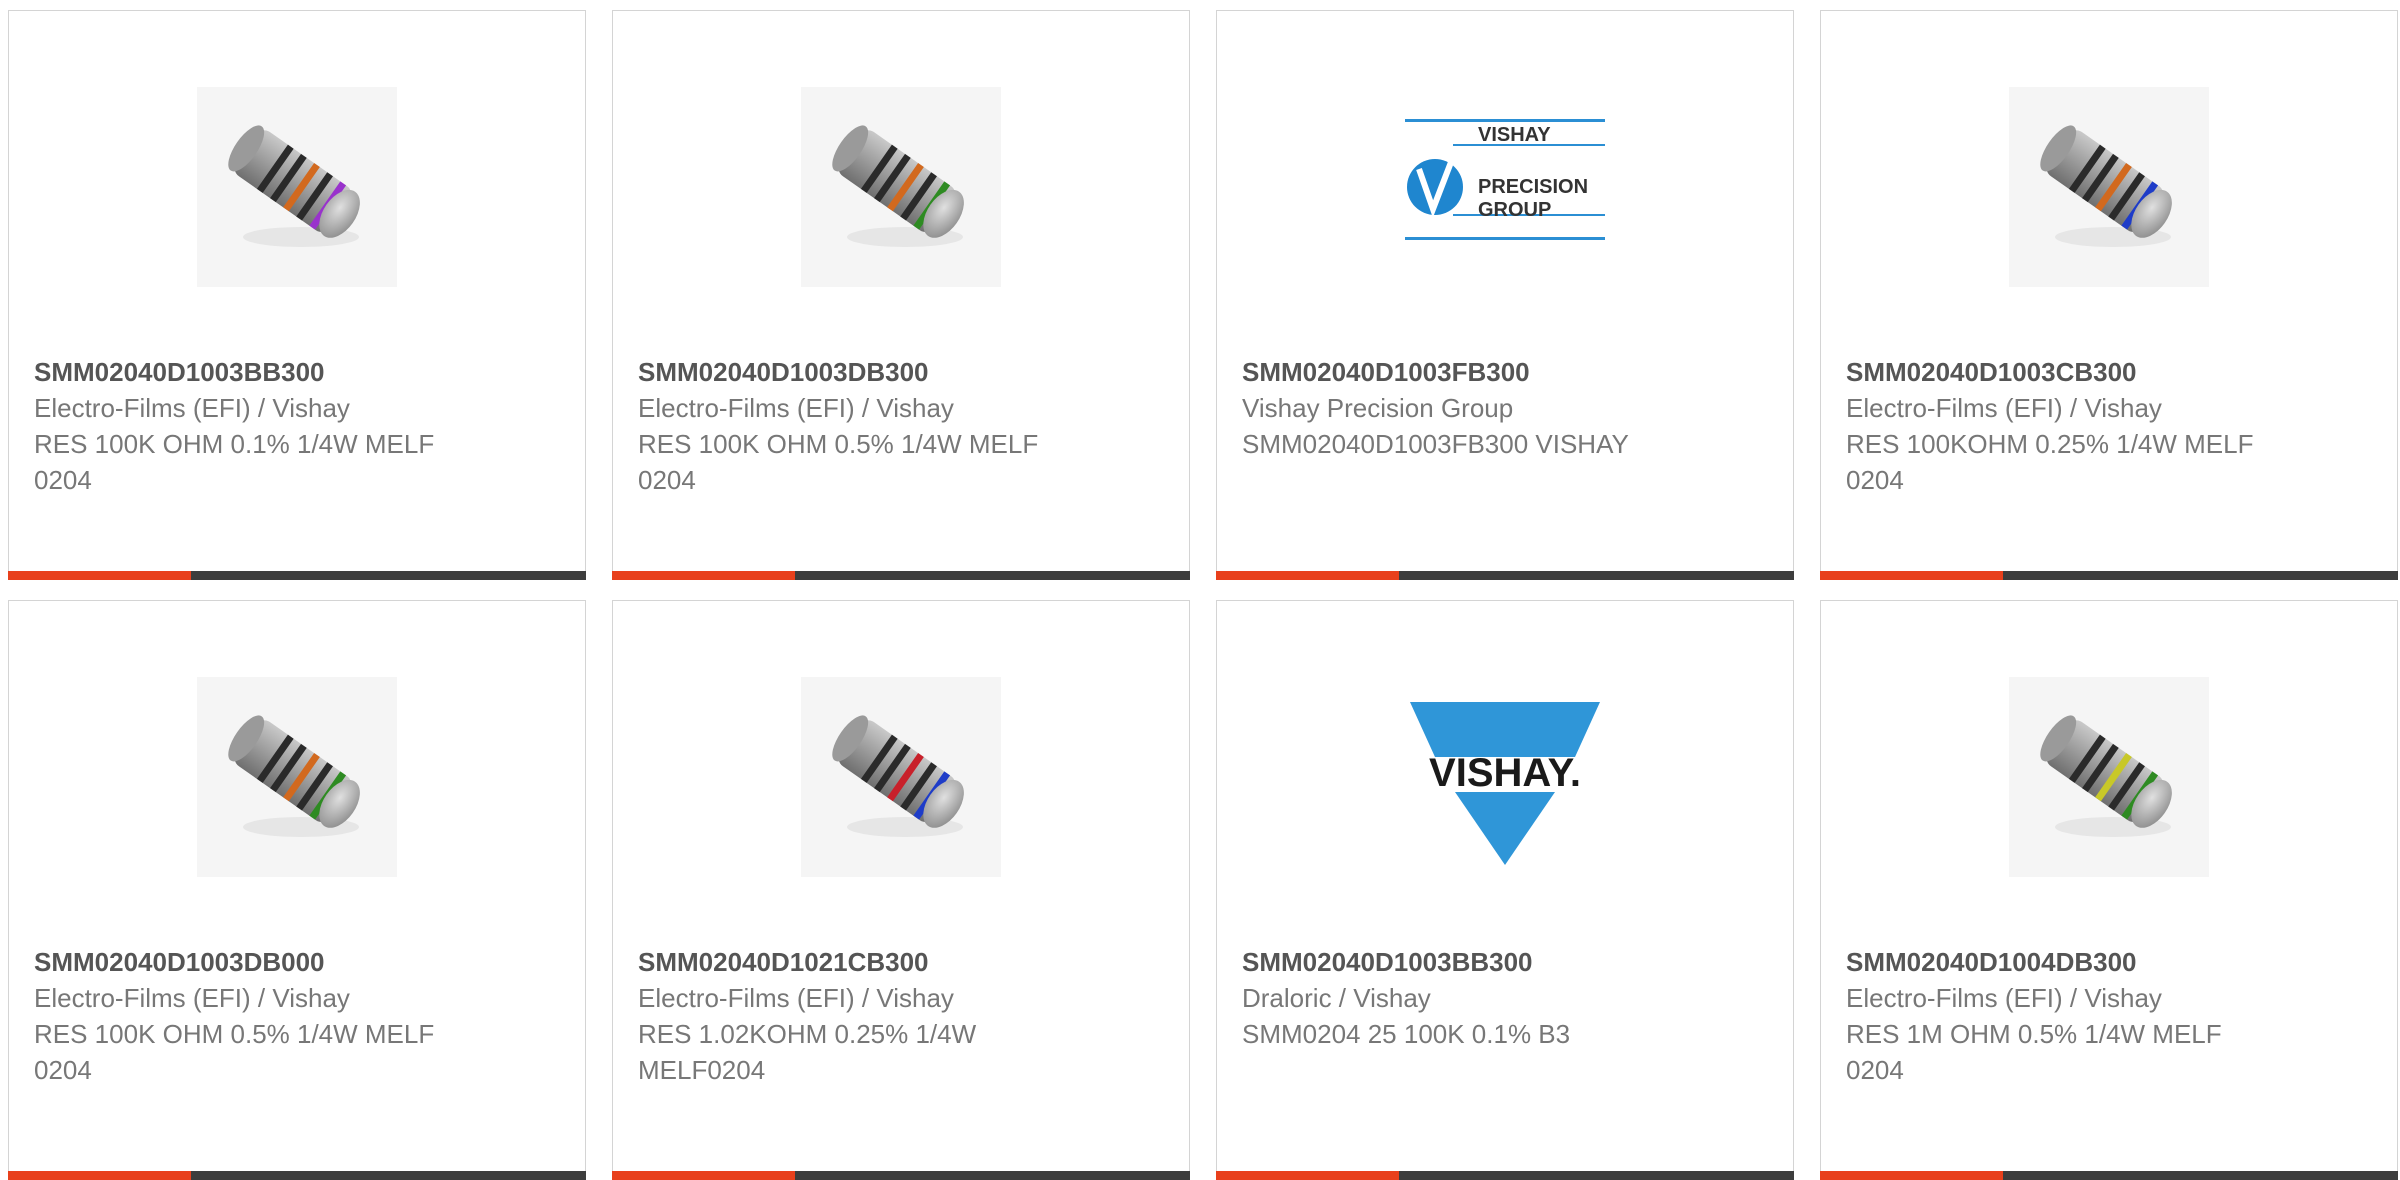  I want to click on part-number: SMM02040D1003FB300, so click(1507, 372).